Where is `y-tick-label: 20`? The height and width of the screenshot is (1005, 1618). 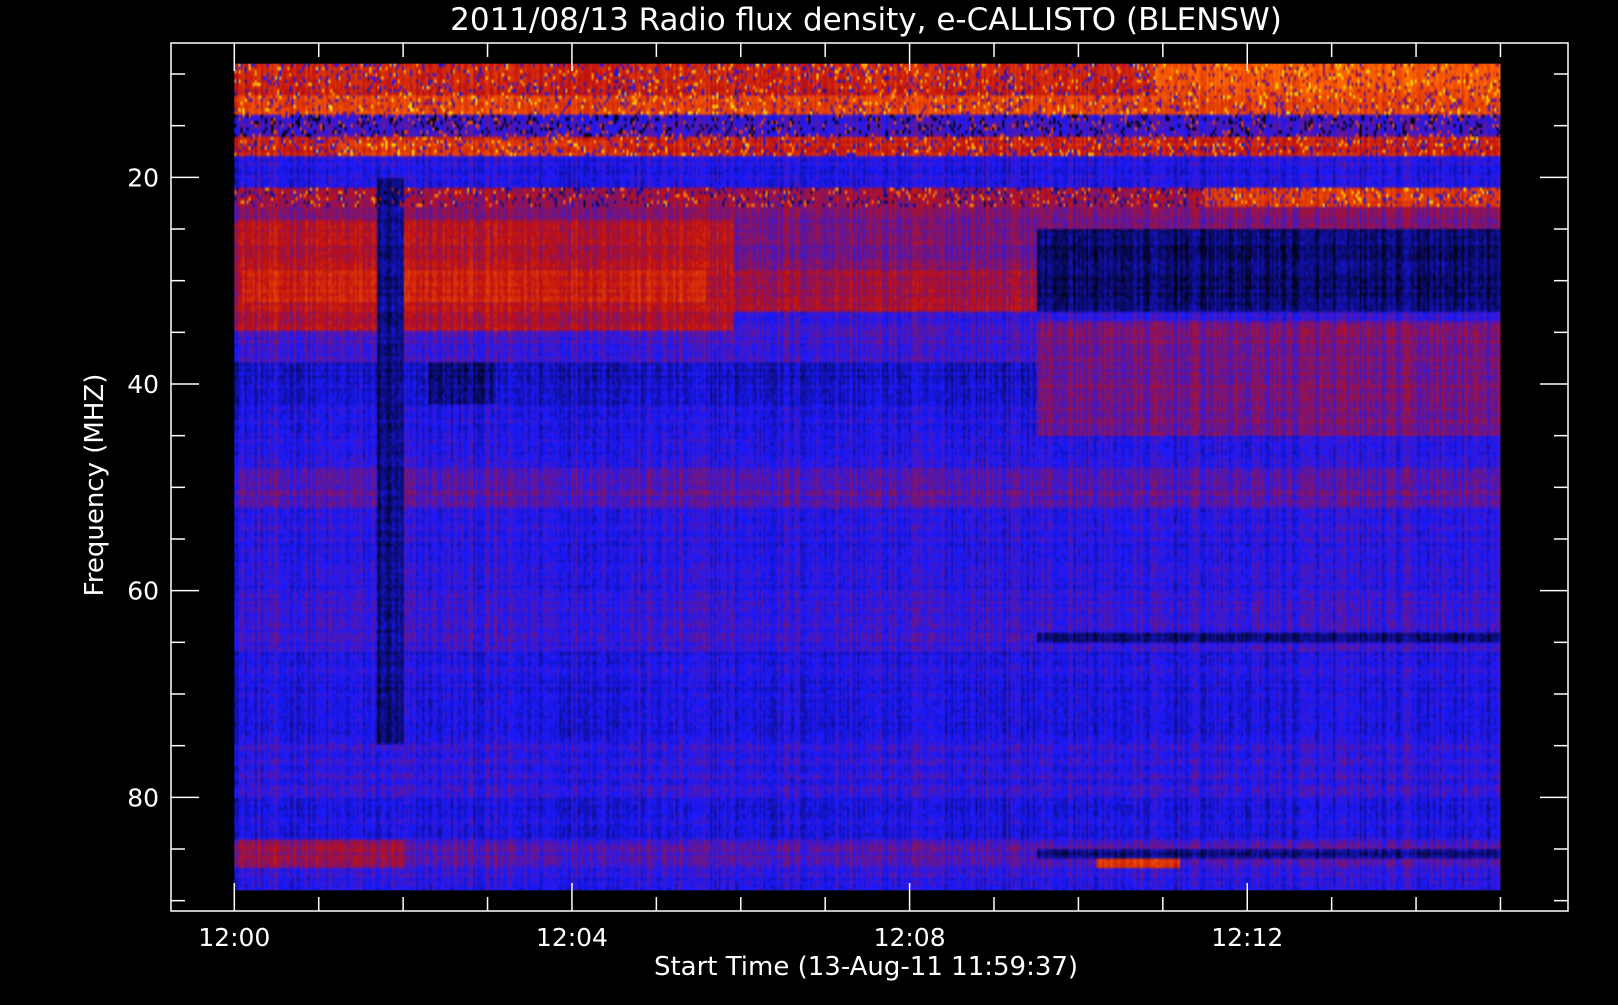
y-tick-label: 20 is located at coordinates (143, 177).